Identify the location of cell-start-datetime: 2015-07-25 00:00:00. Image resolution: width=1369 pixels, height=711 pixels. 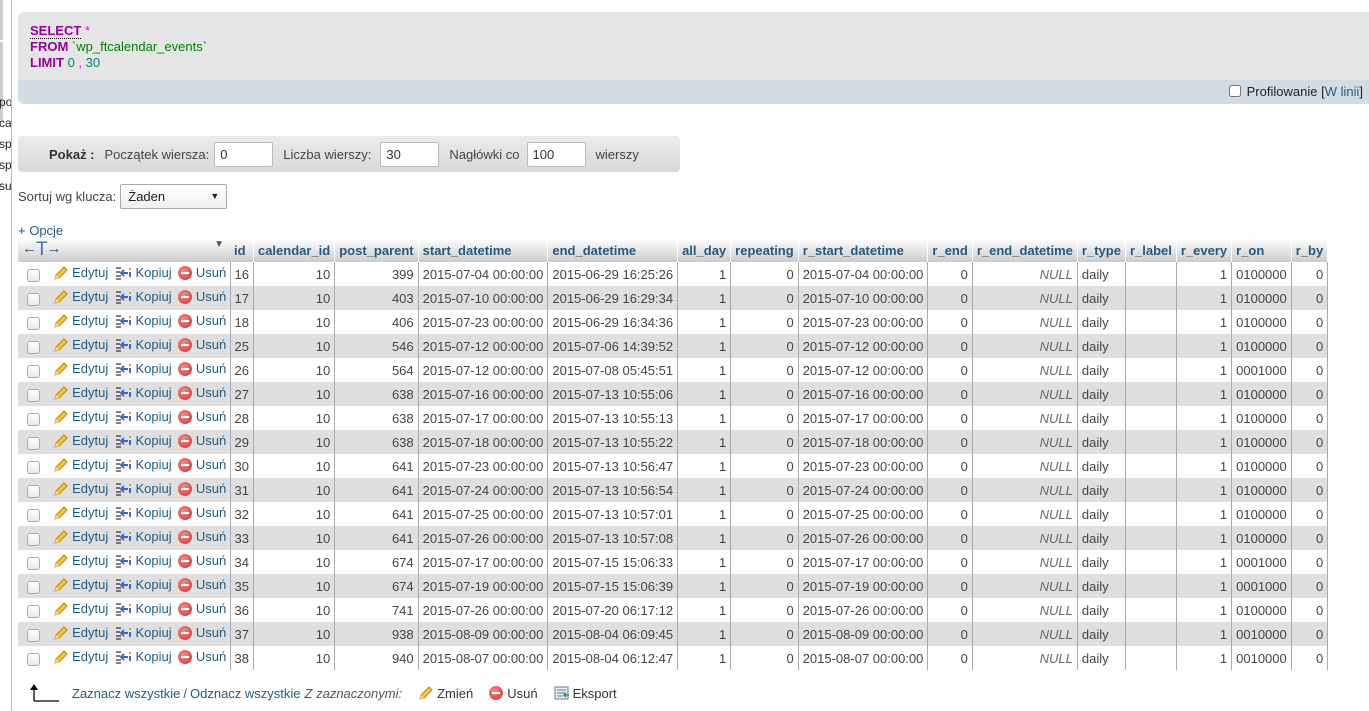
(483, 514).